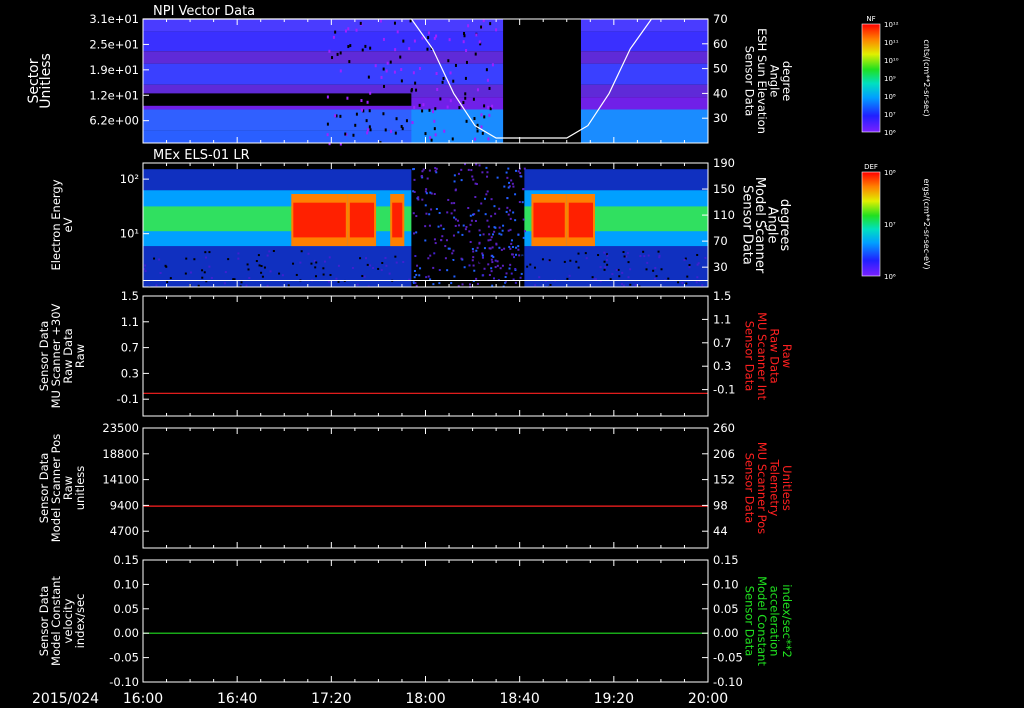 This screenshot has width=1024, height=708. What do you see at coordinates (720, 44) in the screenshot?
I see `y-tick-label-right: 60` at bounding box center [720, 44].